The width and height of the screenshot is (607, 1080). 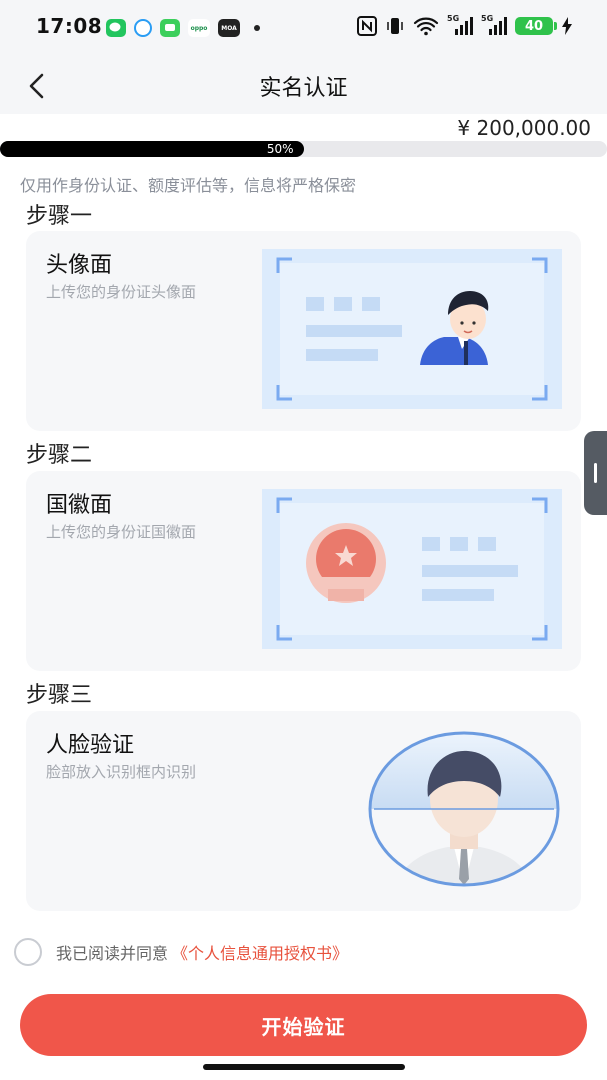 I want to click on id-front-title: 头像面, so click(x=79, y=265).